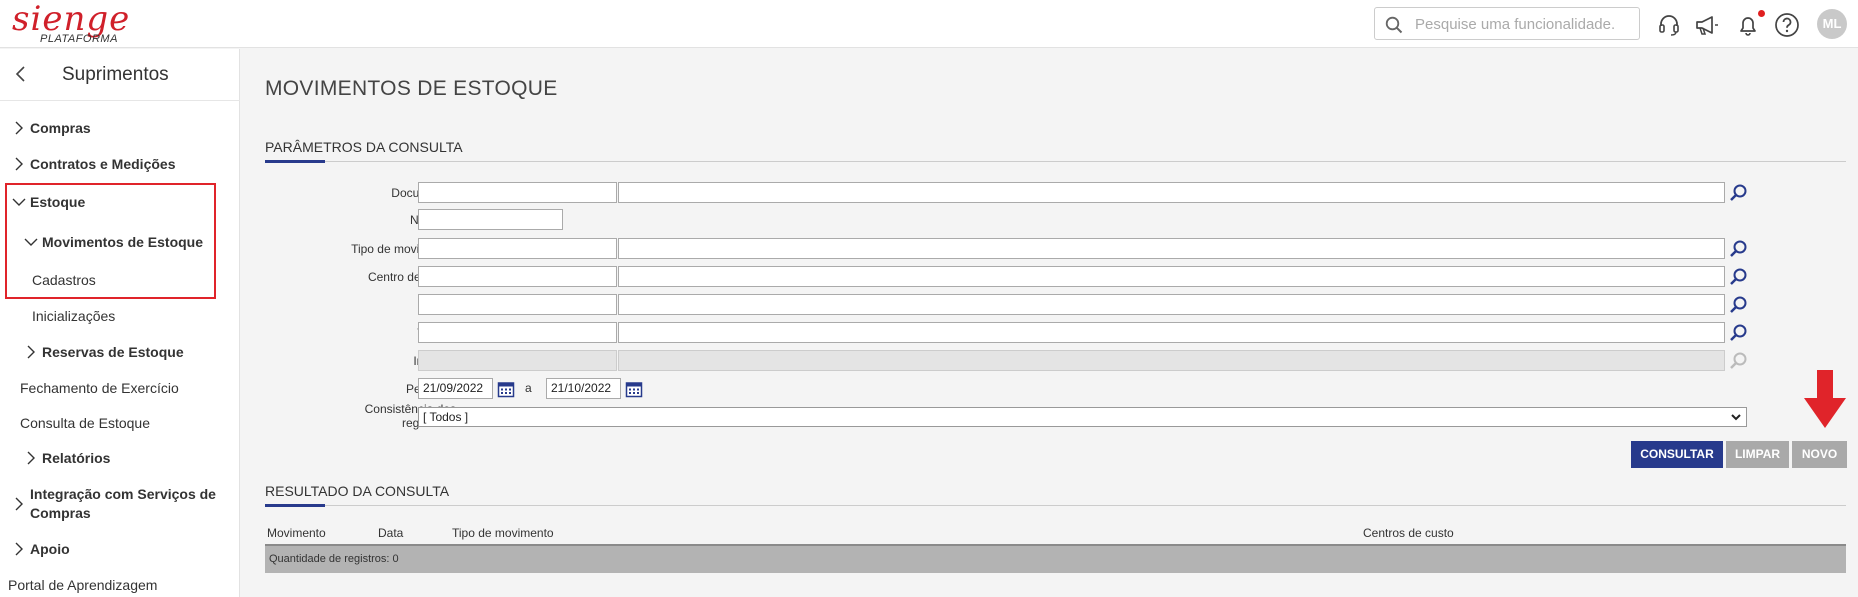  Describe the element at coordinates (1082, 417) in the screenshot. I see `consistencia-select: [ Todos ]` at that location.